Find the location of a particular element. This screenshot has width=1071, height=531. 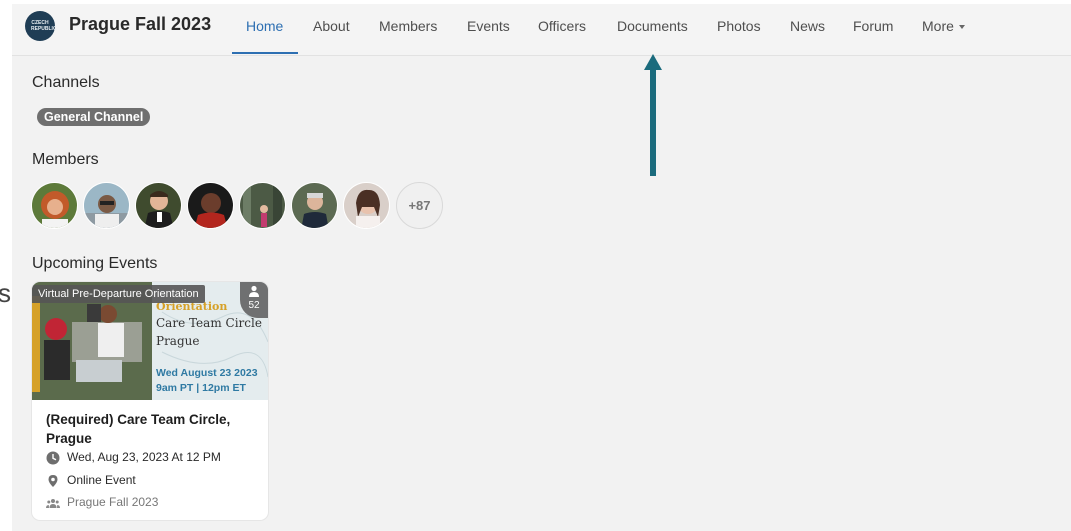

nav-home: Home is located at coordinates (264, 26).